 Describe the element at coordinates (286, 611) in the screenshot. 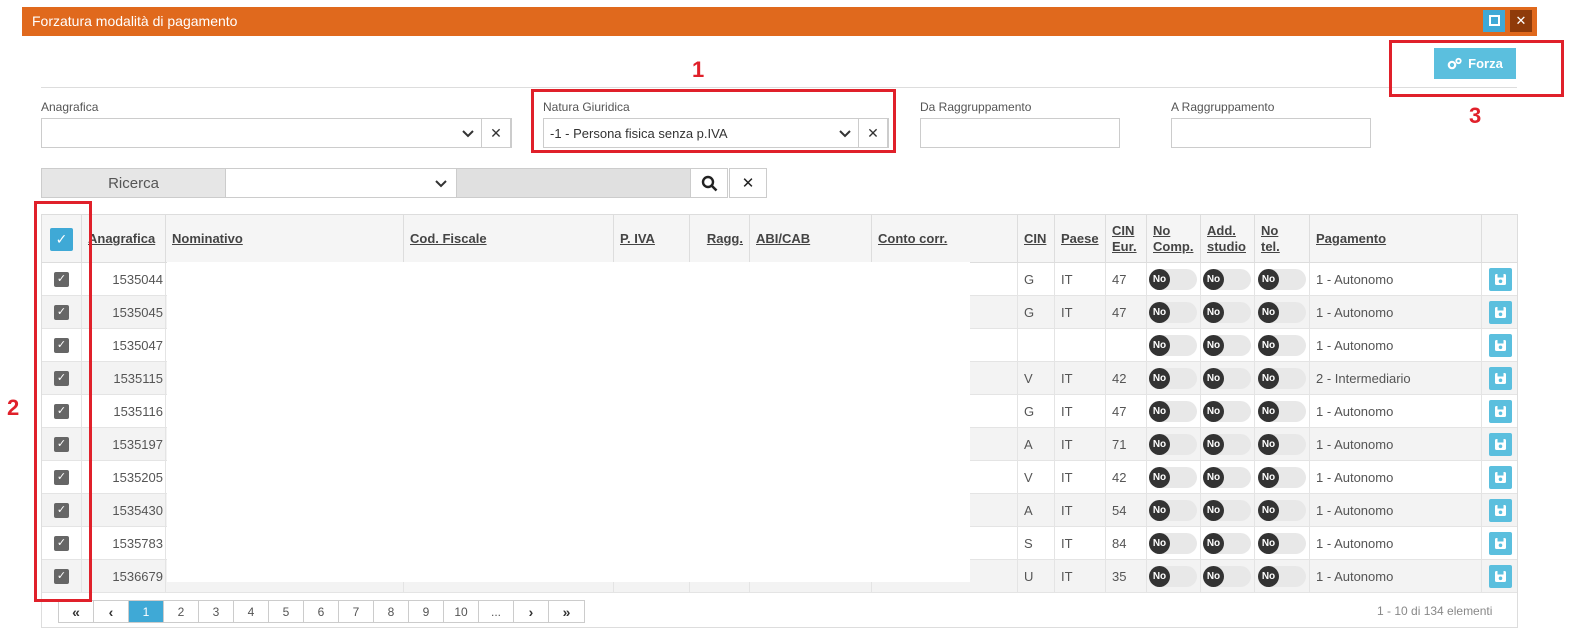

I see `page-button: 5` at that location.